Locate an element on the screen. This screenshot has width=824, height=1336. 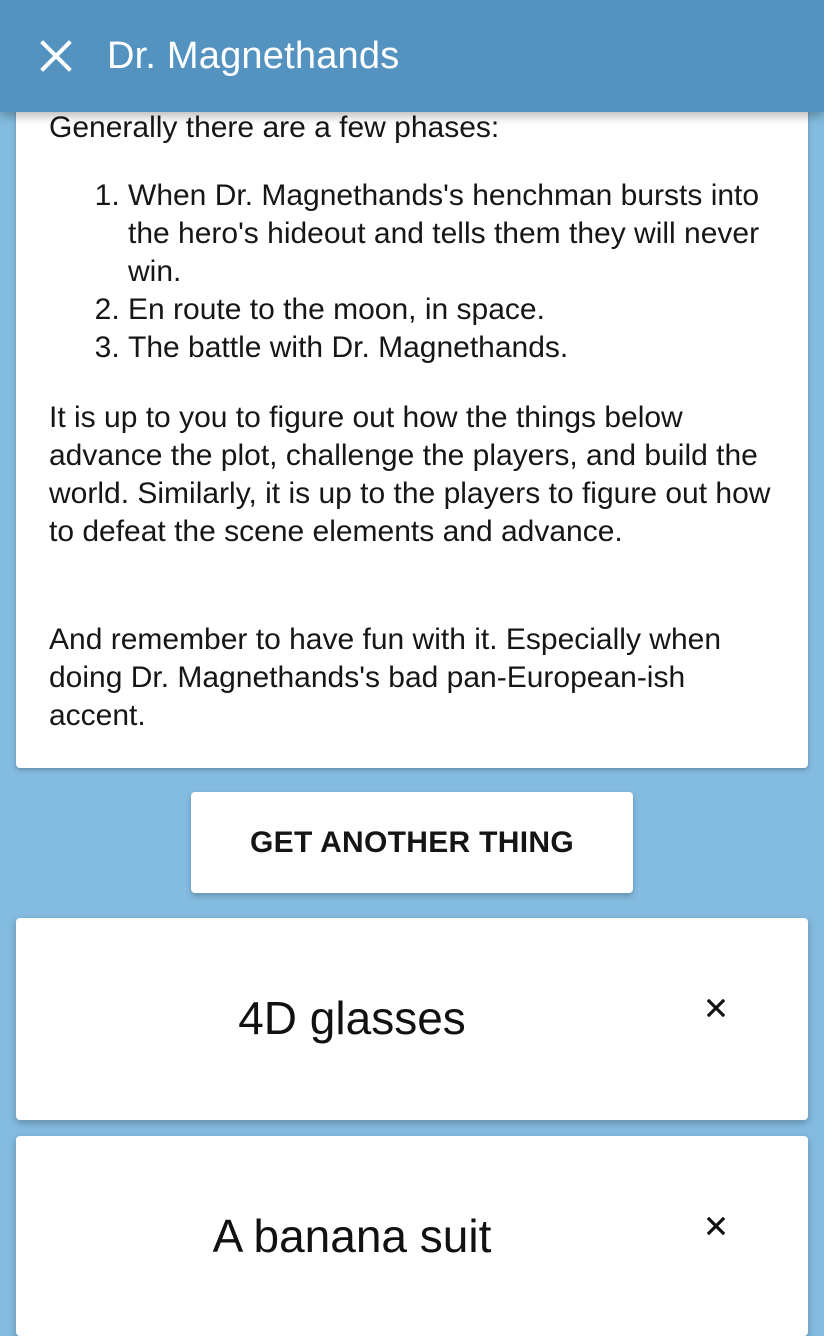
intro-text: Generally there are a few phases: is located at coordinates (274, 127).